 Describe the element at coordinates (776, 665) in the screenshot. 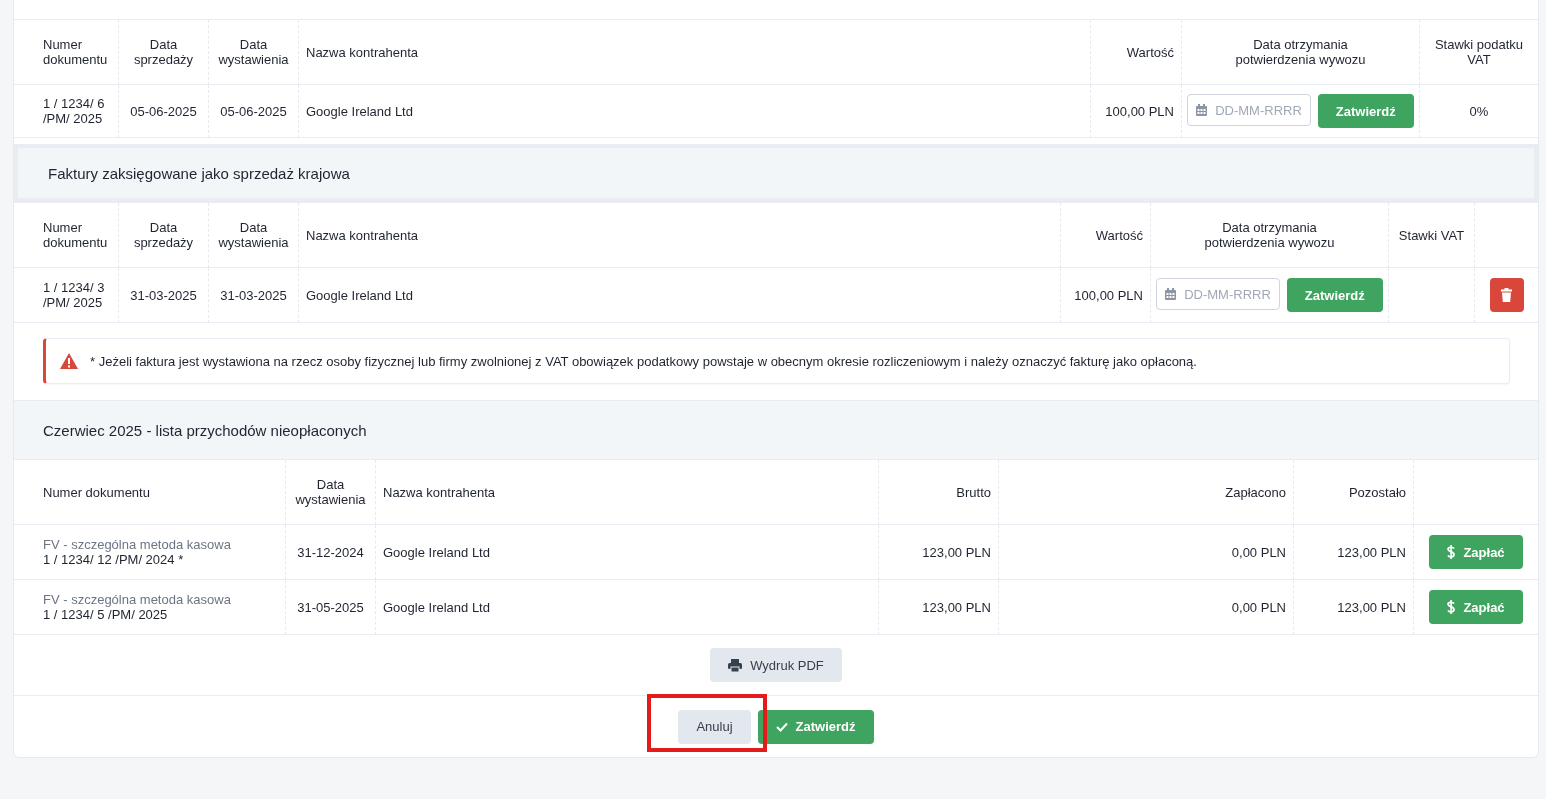

I see `print-pdf-button: Wydruk PDF` at that location.